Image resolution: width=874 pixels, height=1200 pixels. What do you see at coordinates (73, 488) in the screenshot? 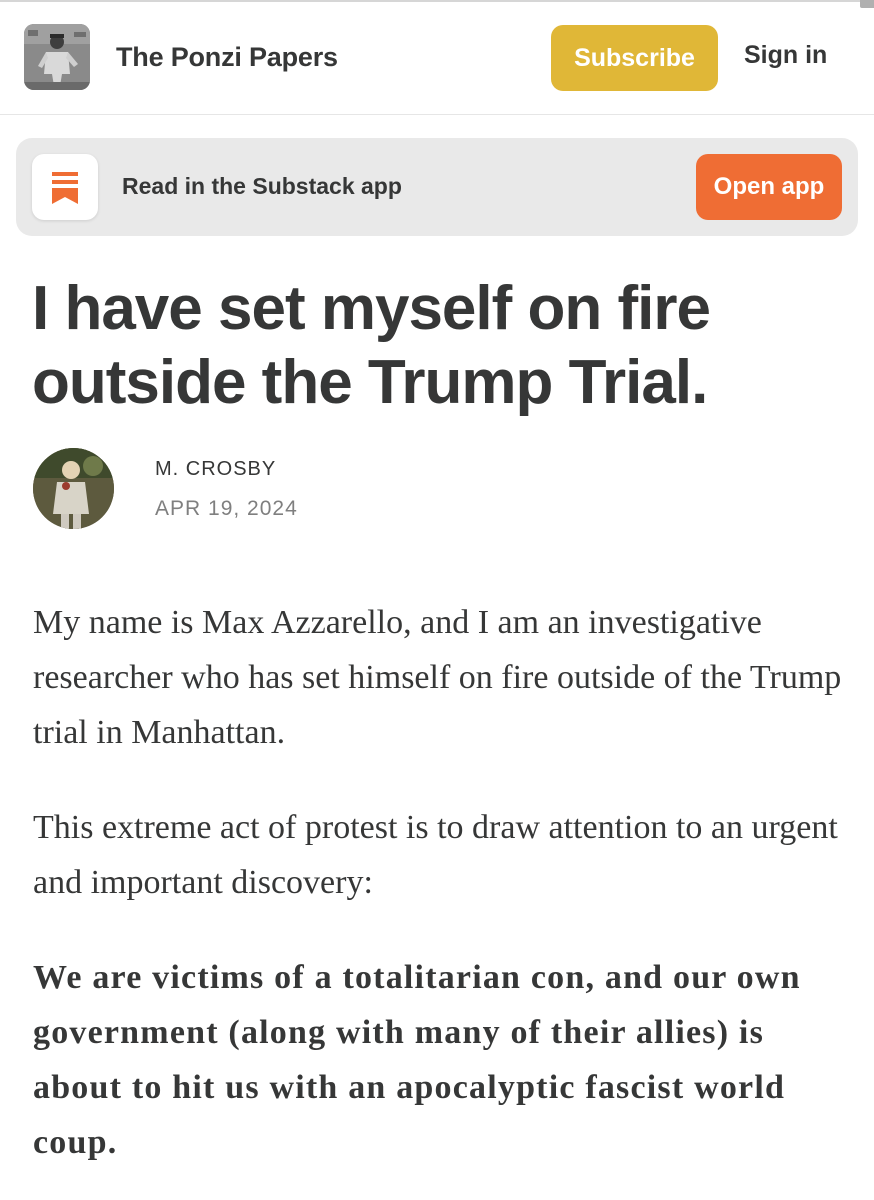
I see `author-avatar` at bounding box center [73, 488].